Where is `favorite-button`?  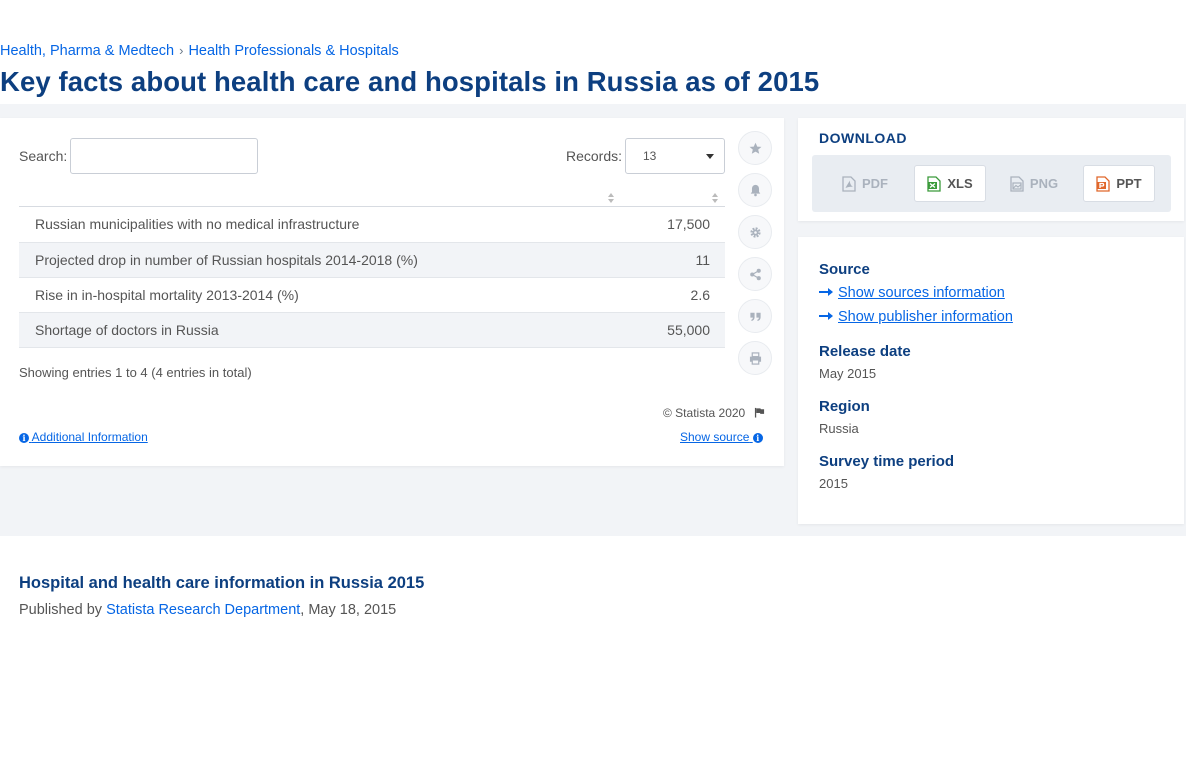 favorite-button is located at coordinates (755, 148).